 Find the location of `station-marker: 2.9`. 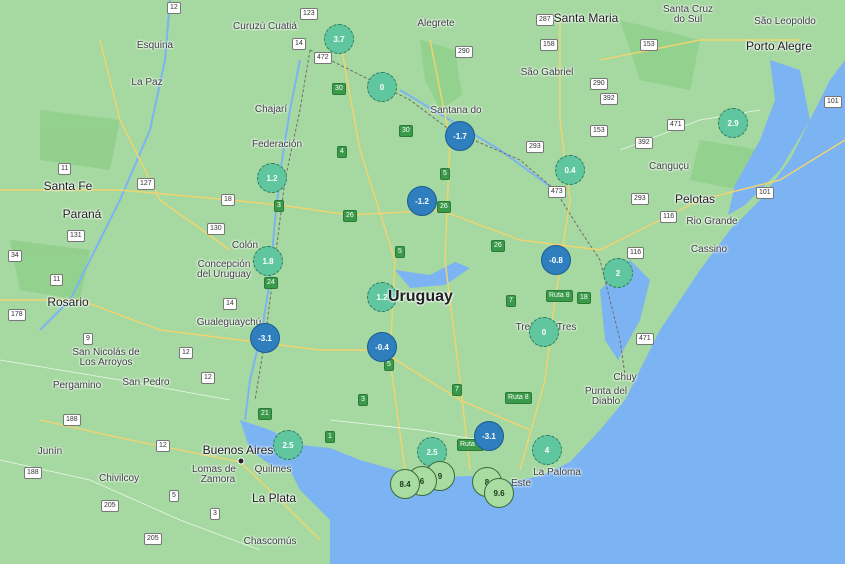

station-marker: 2.9 is located at coordinates (733, 123).